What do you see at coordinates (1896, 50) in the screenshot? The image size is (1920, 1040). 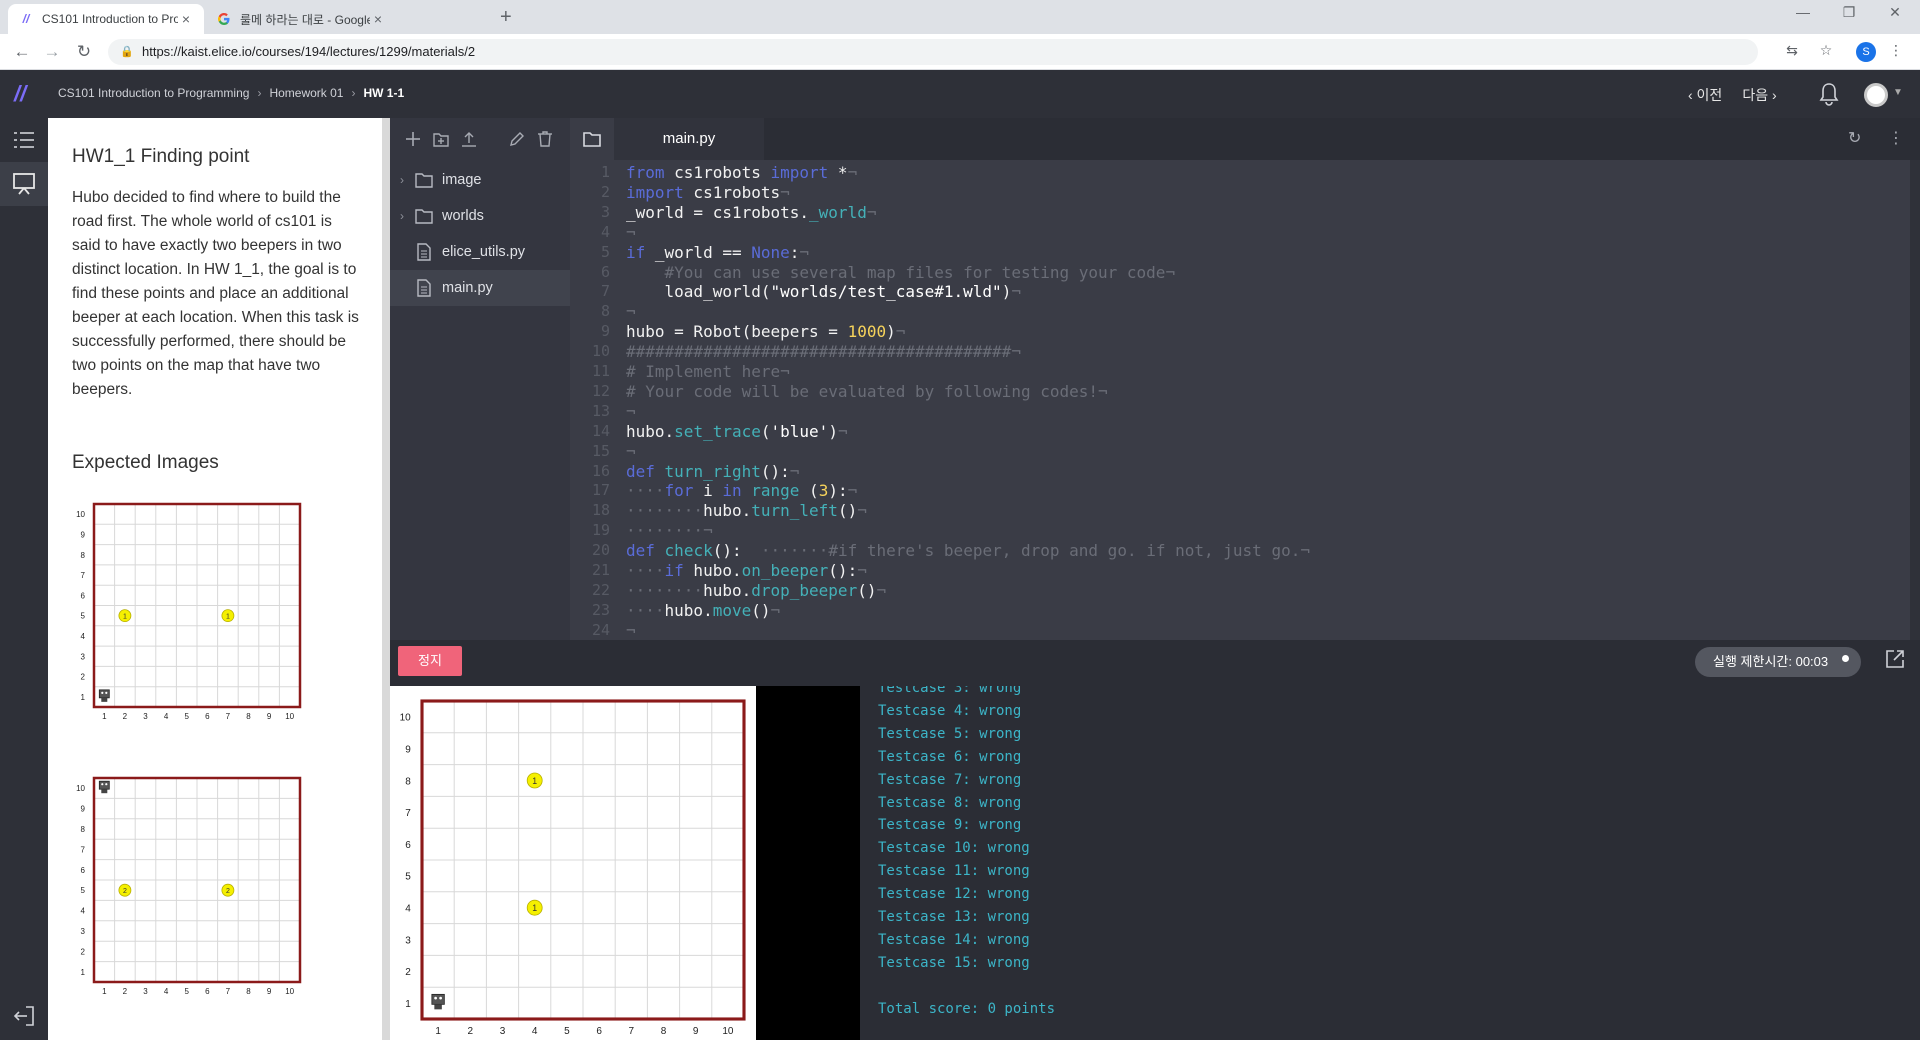 I see `more-menu-icon: ⋮` at bounding box center [1896, 50].